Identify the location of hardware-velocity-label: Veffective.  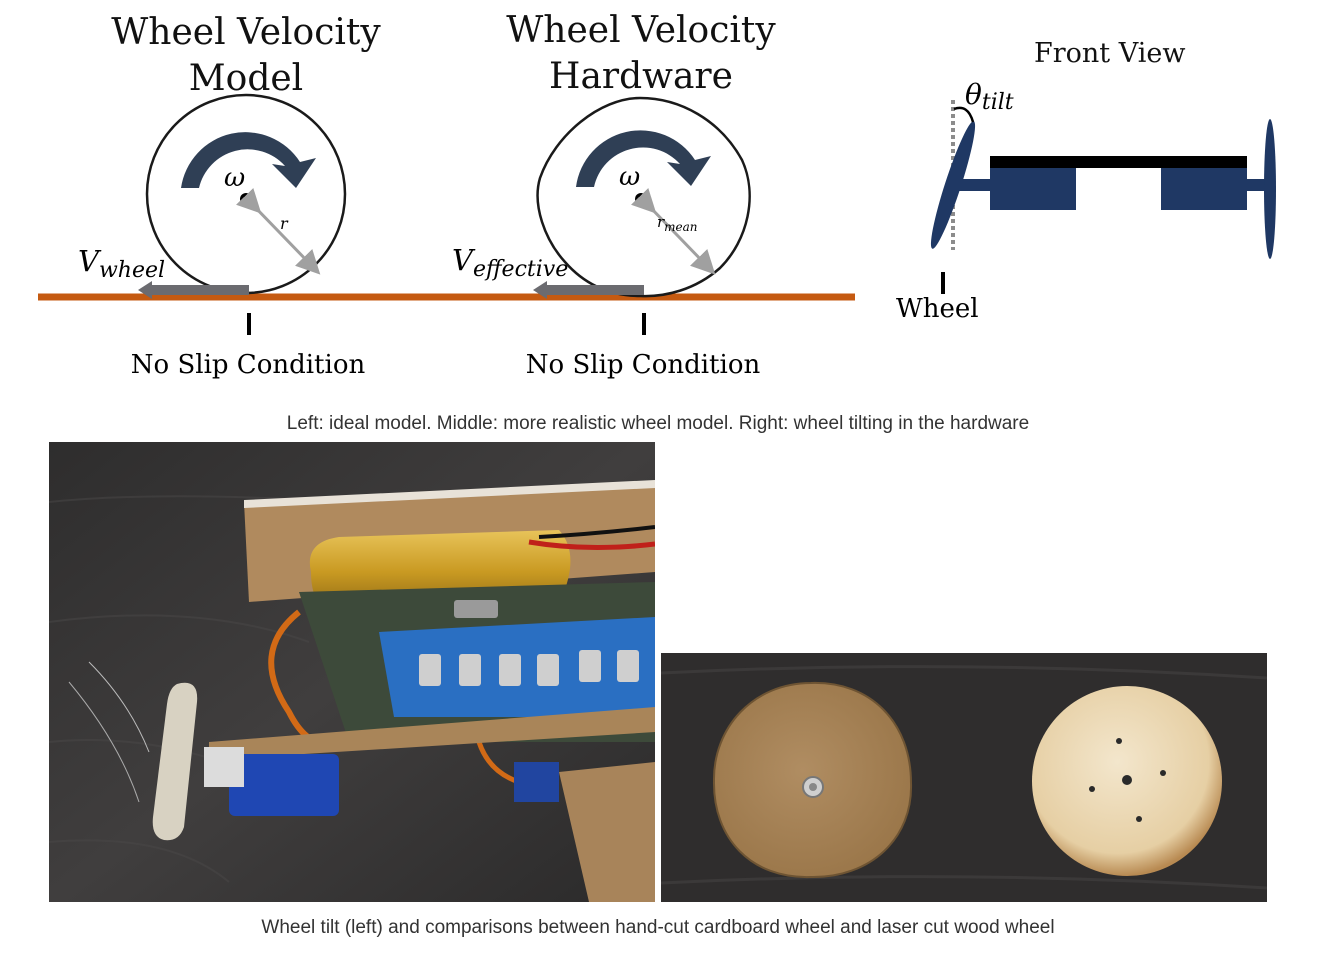
(510, 262).